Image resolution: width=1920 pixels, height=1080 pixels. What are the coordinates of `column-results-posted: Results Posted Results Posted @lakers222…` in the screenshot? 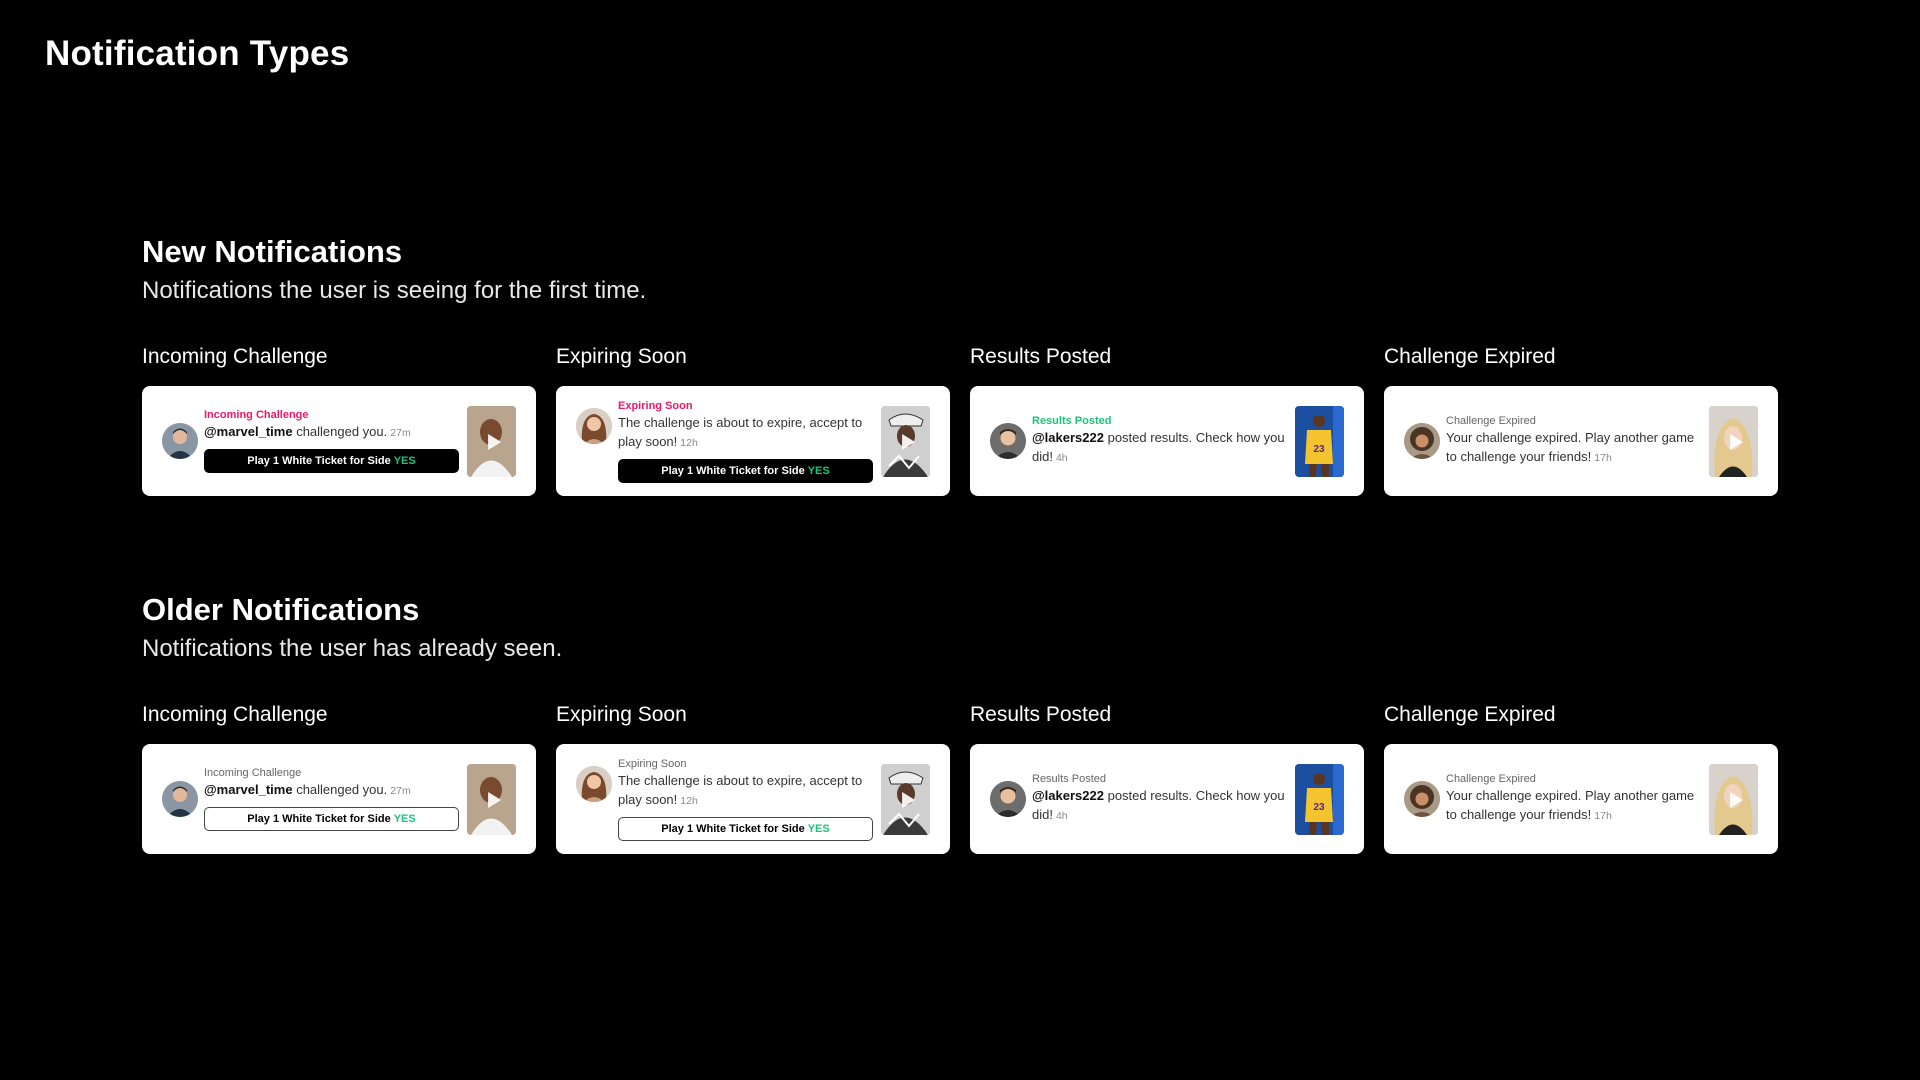 It's located at (1167, 420).